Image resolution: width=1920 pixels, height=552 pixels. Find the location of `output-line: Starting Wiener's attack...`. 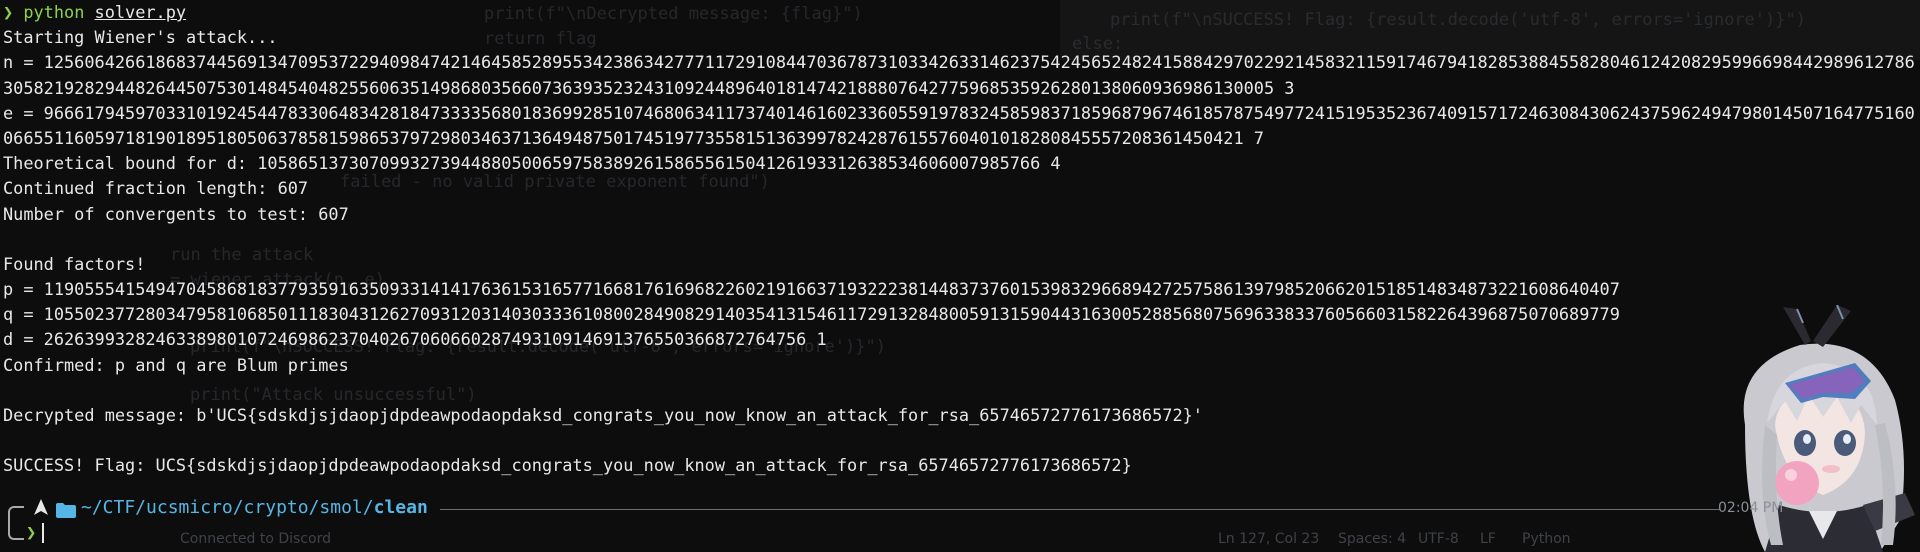

output-line: Starting Wiener's attack... is located at coordinates (140, 37).